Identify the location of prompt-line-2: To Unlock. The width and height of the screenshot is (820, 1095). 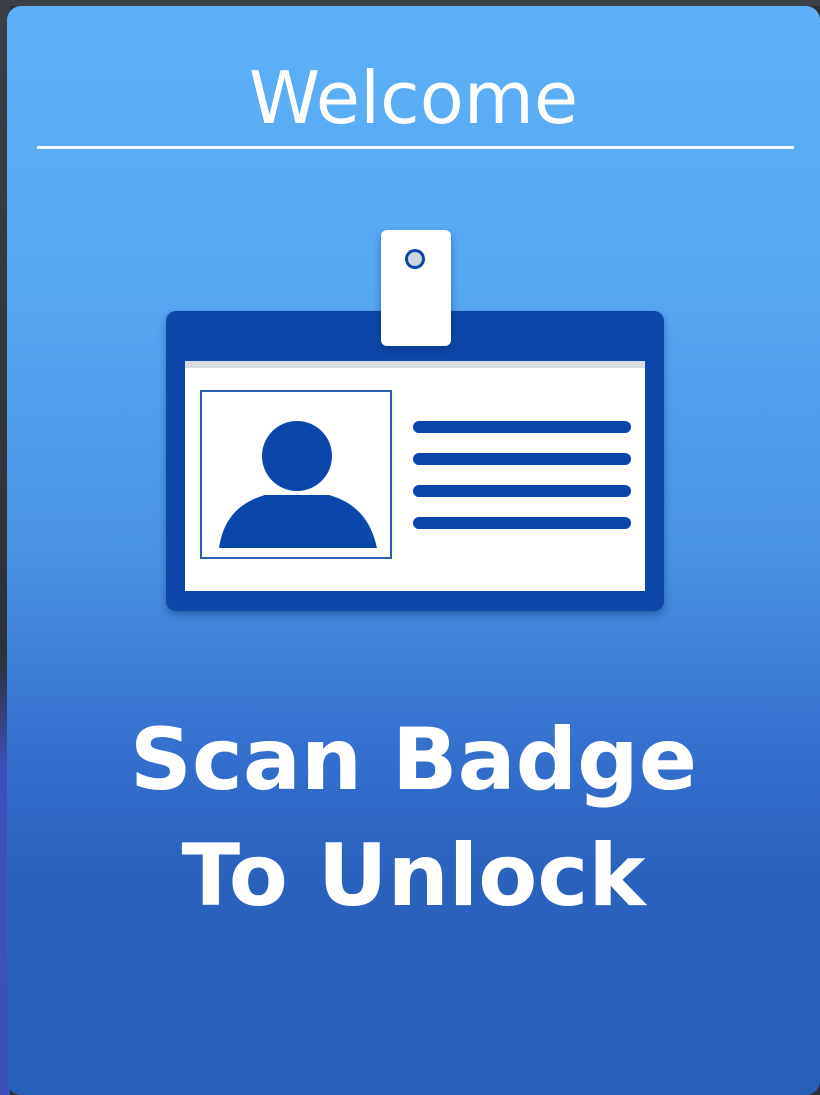
(413, 876).